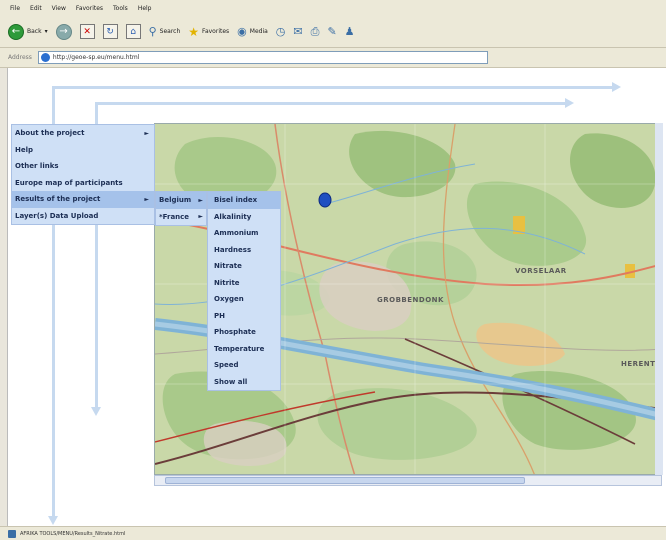  What do you see at coordinates (638, 364) in the screenshot?
I see `map-label-herent: HERENT` at bounding box center [638, 364].